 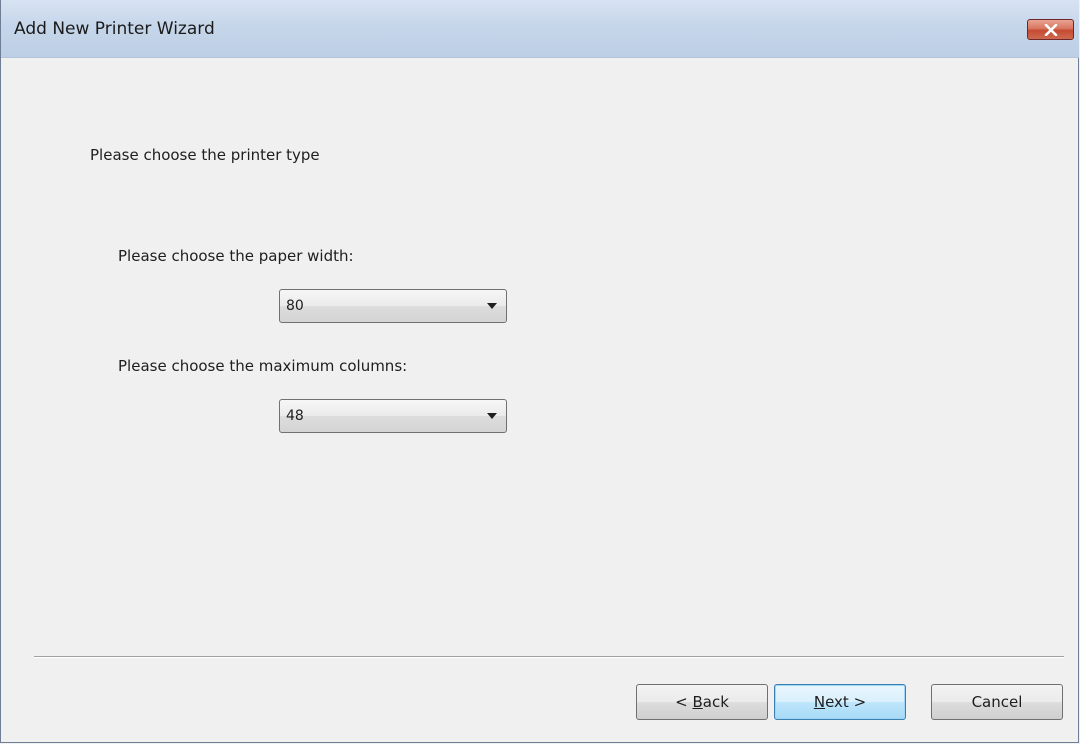 I want to click on max-columns-select: 48, so click(x=393, y=416).